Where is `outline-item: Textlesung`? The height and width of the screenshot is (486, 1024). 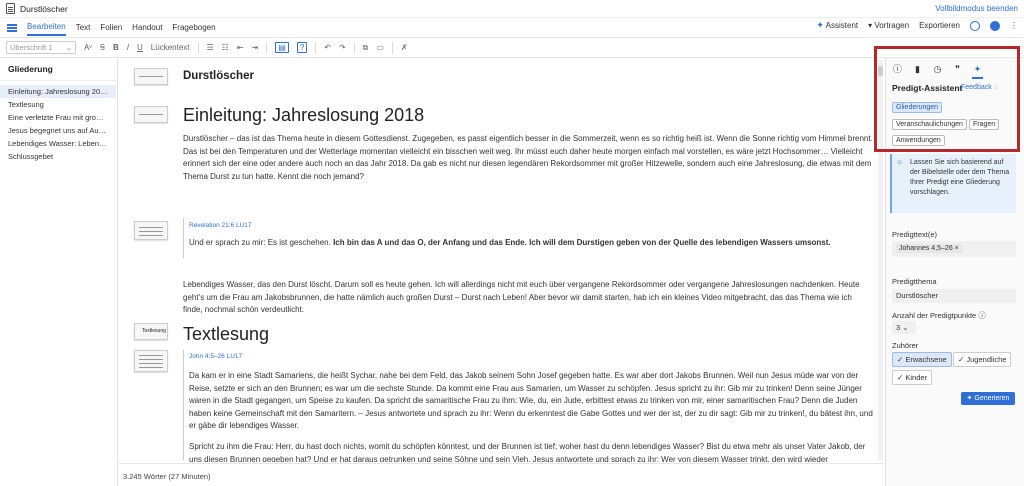 outline-item: Textlesung is located at coordinates (58, 104).